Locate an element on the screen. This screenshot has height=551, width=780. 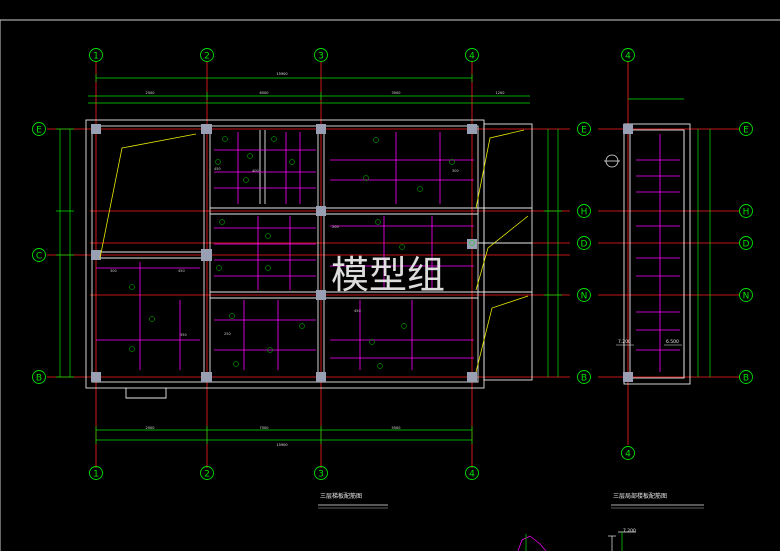
axis-bubble-col-3-top: 3 is located at coordinates (321, 55).